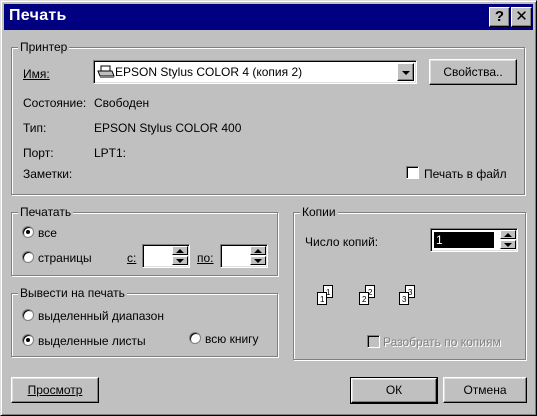 This screenshot has height=416, width=537. What do you see at coordinates (106, 73) in the screenshot?
I see `printer-icon` at bounding box center [106, 73].